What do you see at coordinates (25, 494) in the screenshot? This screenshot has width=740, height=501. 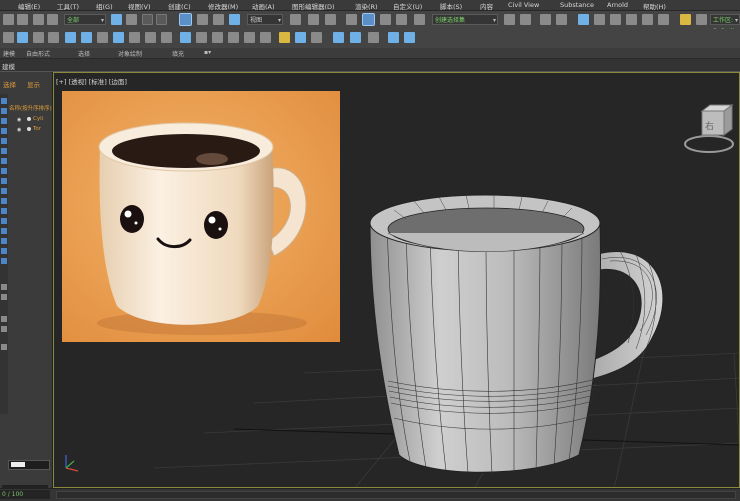 I see `time-slider-readout: 0 / 100` at bounding box center [25, 494].